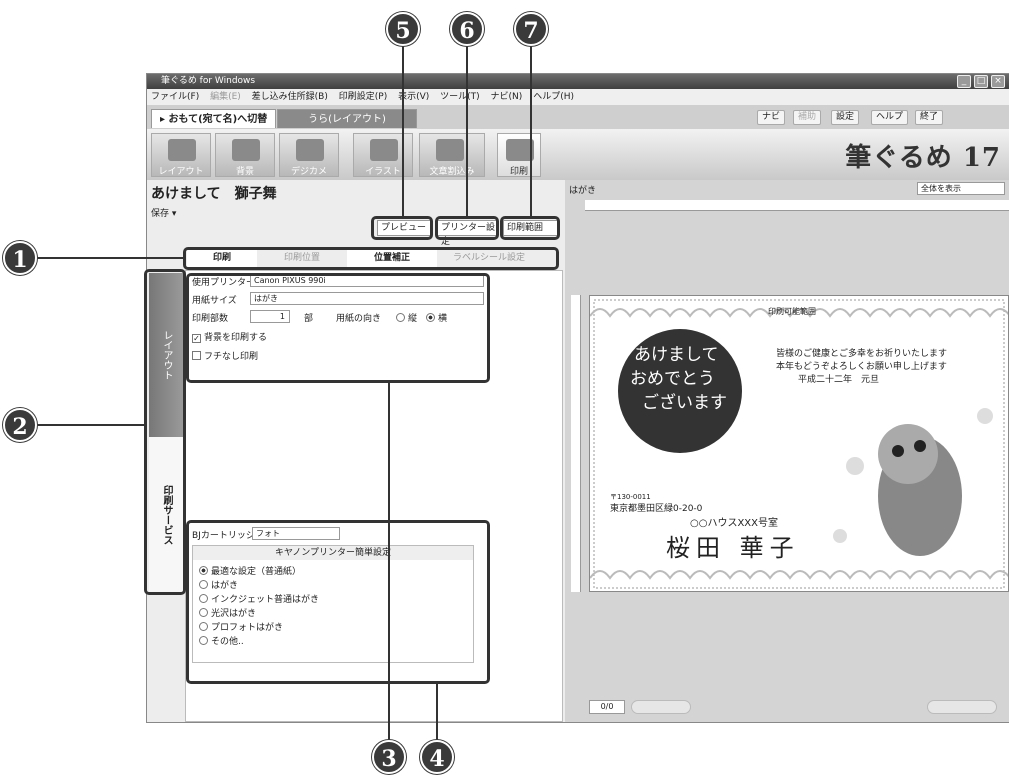 The image size is (1009, 778). Describe the element at coordinates (518, 172) in the screenshot. I see `mode-print-label: 印刷` at that location.